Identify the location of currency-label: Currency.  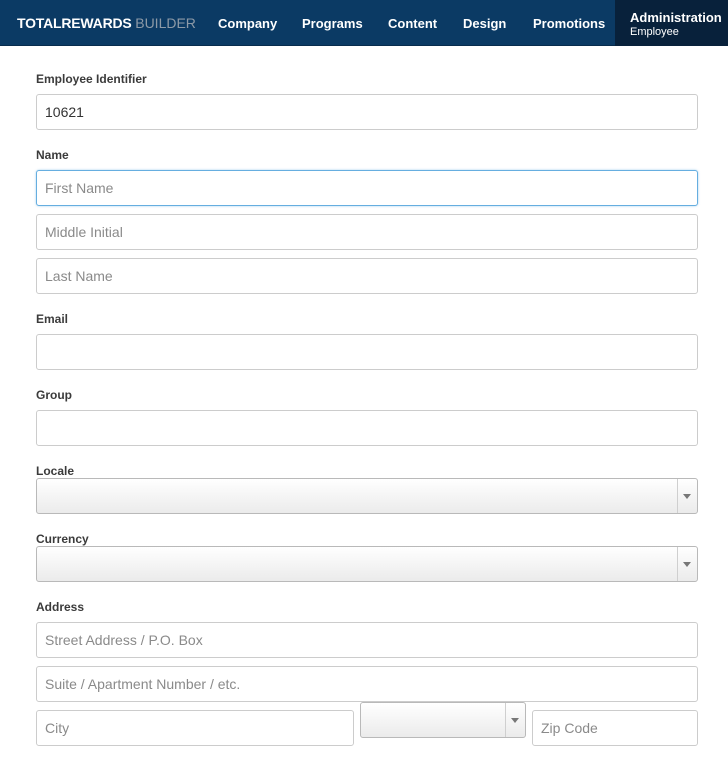
(62, 539).